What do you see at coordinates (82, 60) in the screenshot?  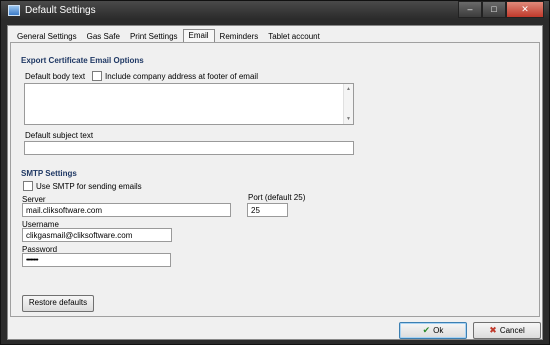 I see `export-section-title: Export Certificate Email Options` at bounding box center [82, 60].